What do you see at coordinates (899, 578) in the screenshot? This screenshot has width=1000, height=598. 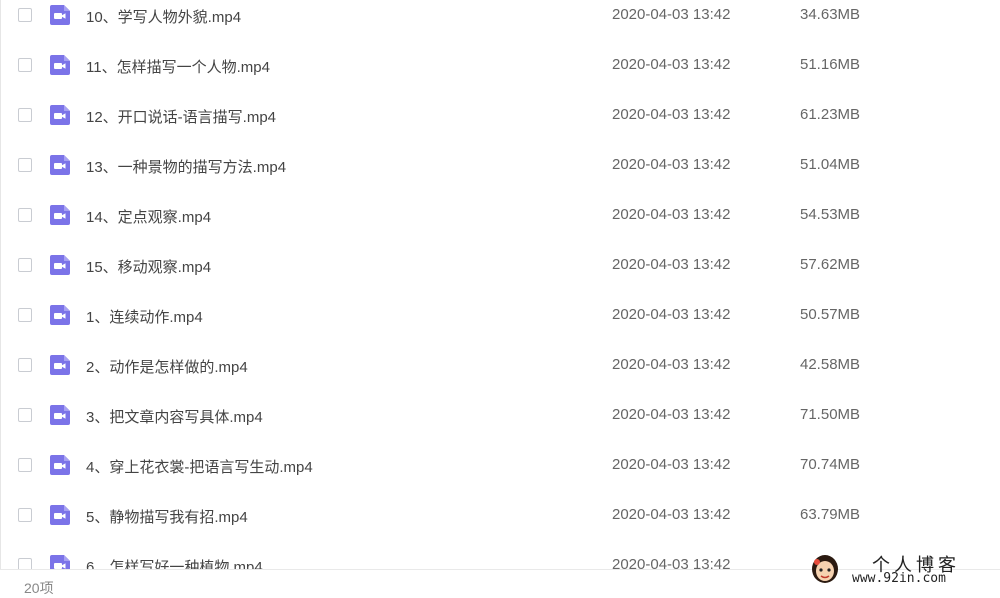 I see `watermark-site: www.92in.com` at bounding box center [899, 578].